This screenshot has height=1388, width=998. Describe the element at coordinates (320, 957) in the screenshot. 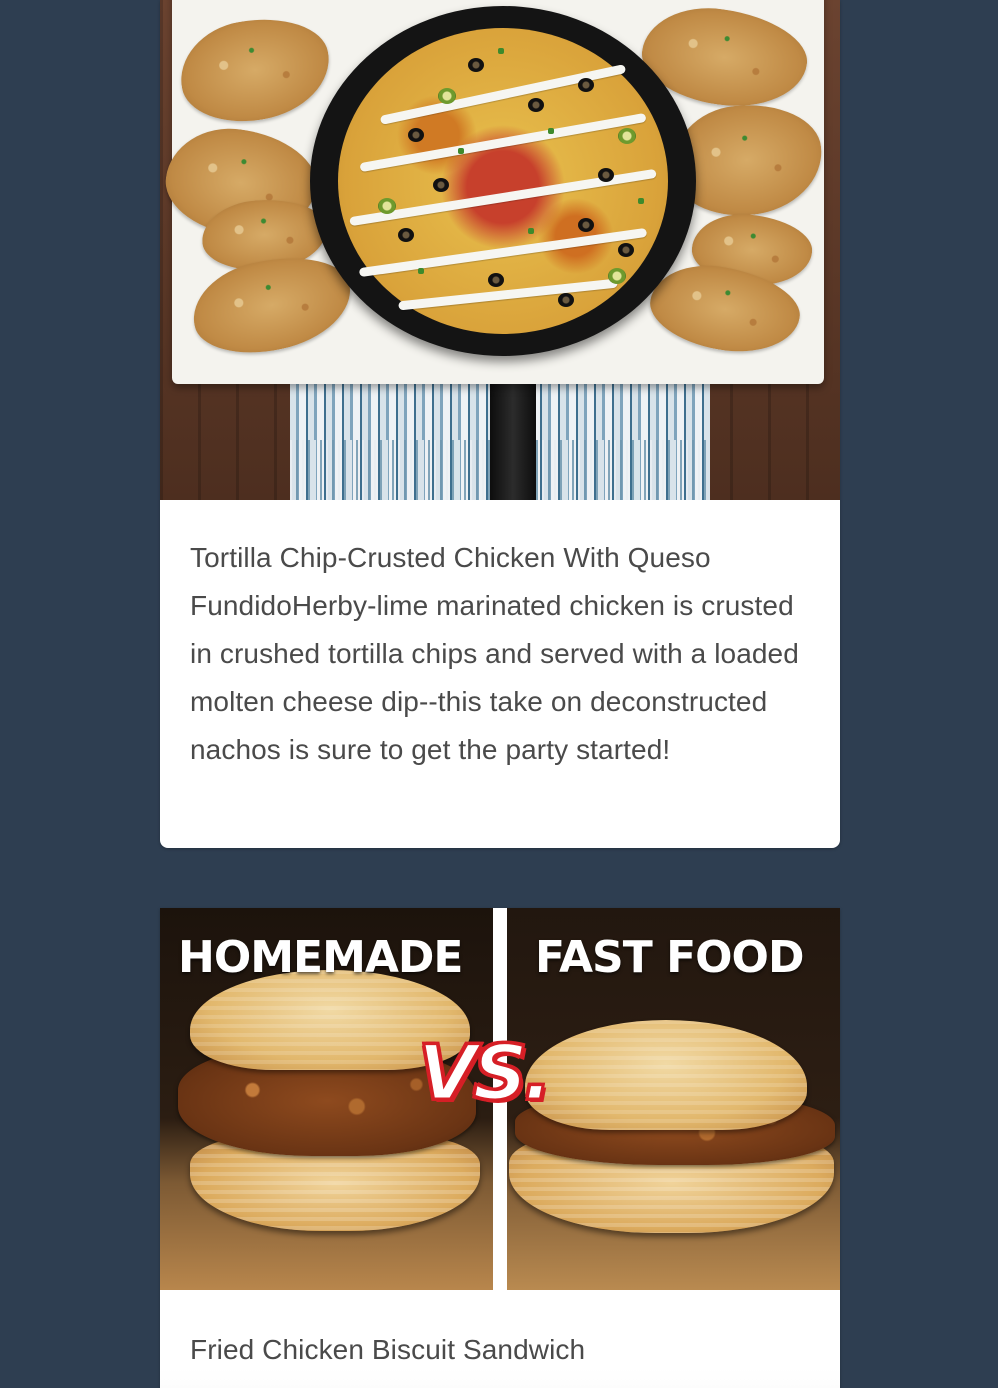

I see `homemade-label: HOMEMADE` at that location.